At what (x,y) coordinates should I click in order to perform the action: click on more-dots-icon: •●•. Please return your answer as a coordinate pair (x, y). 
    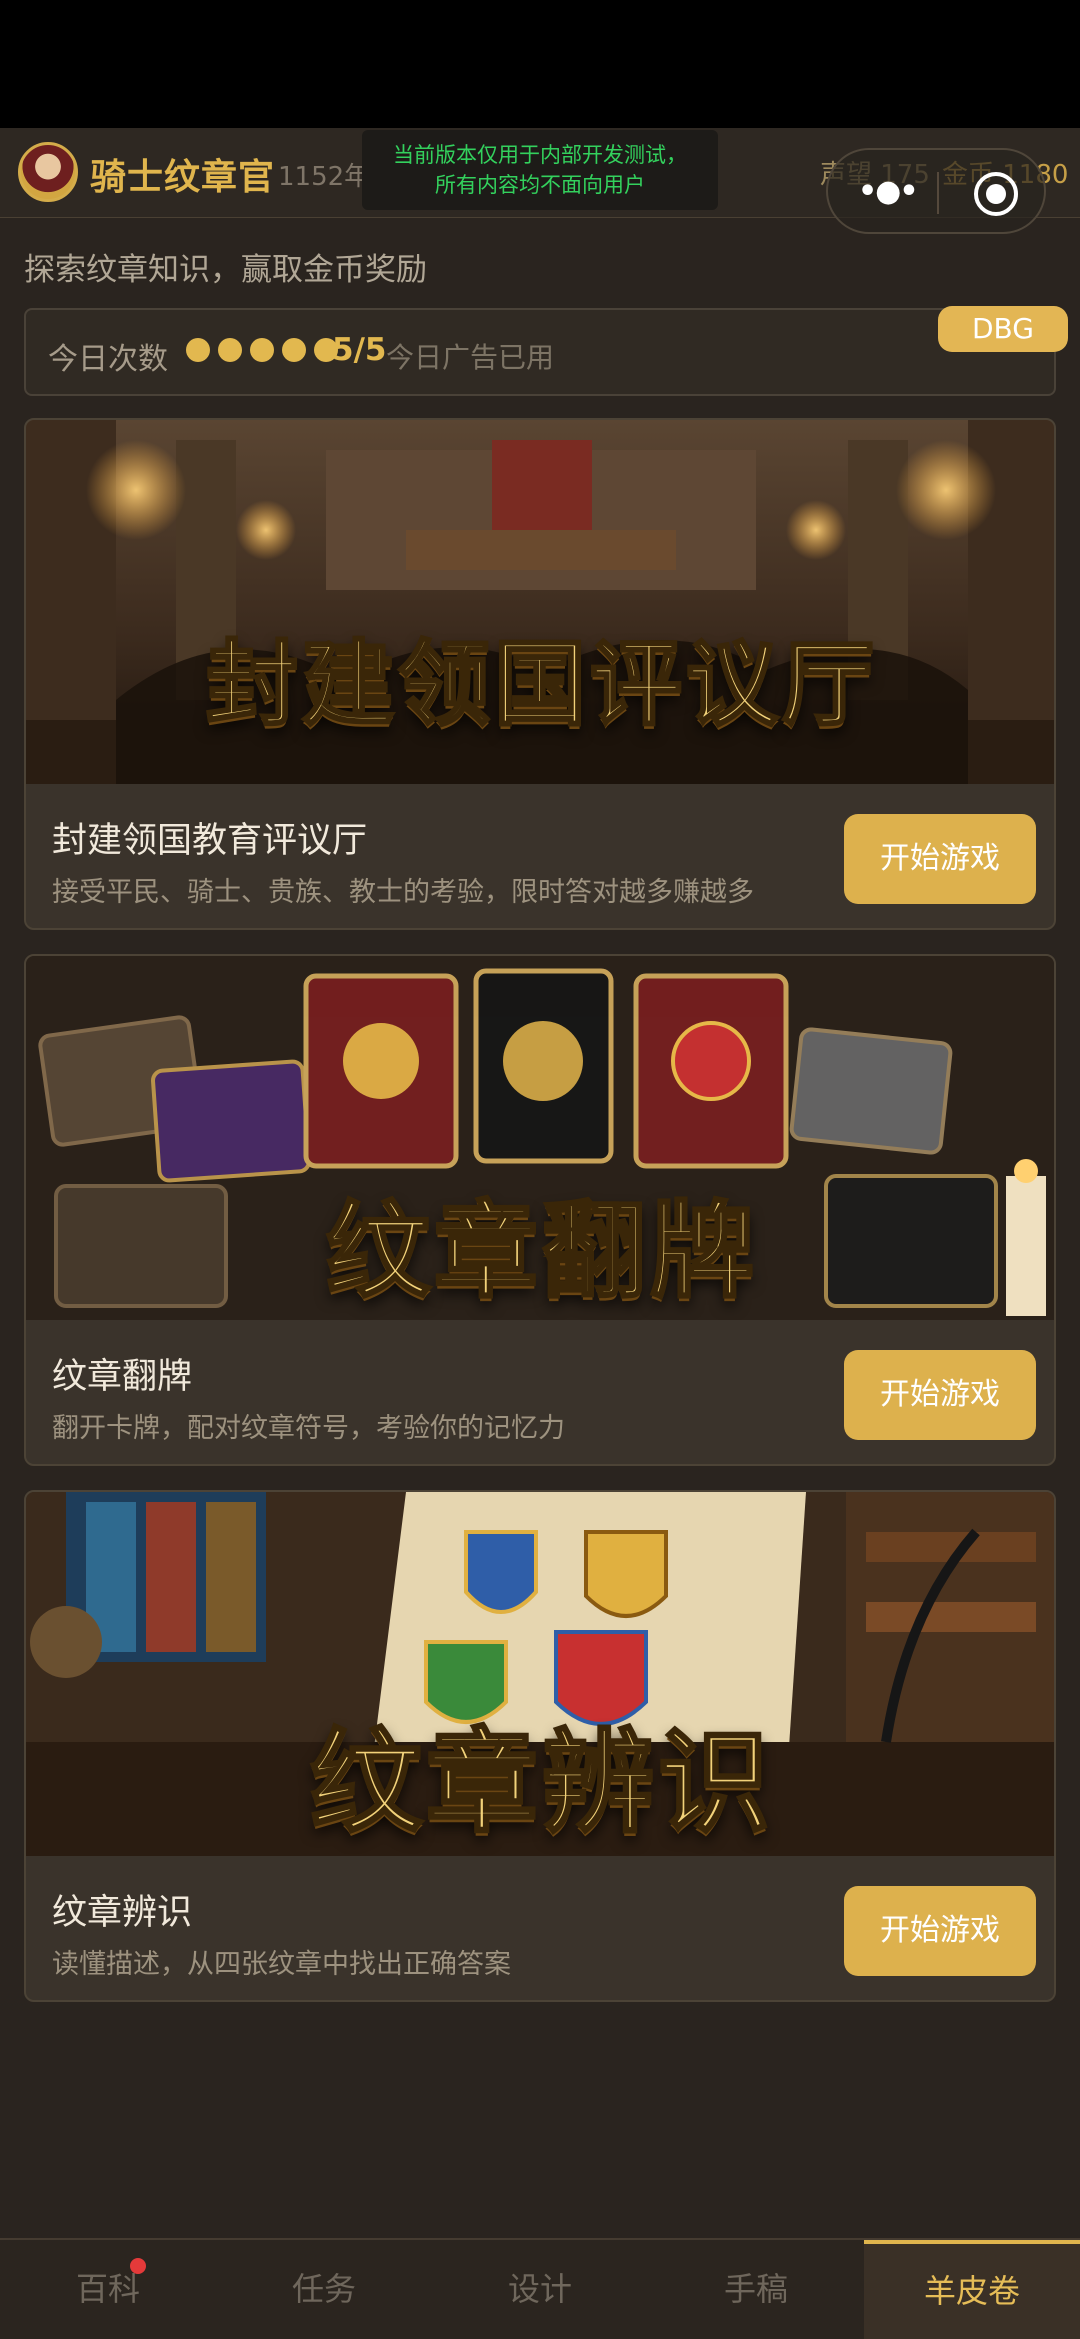
    Looking at the image, I should click on (888, 191).